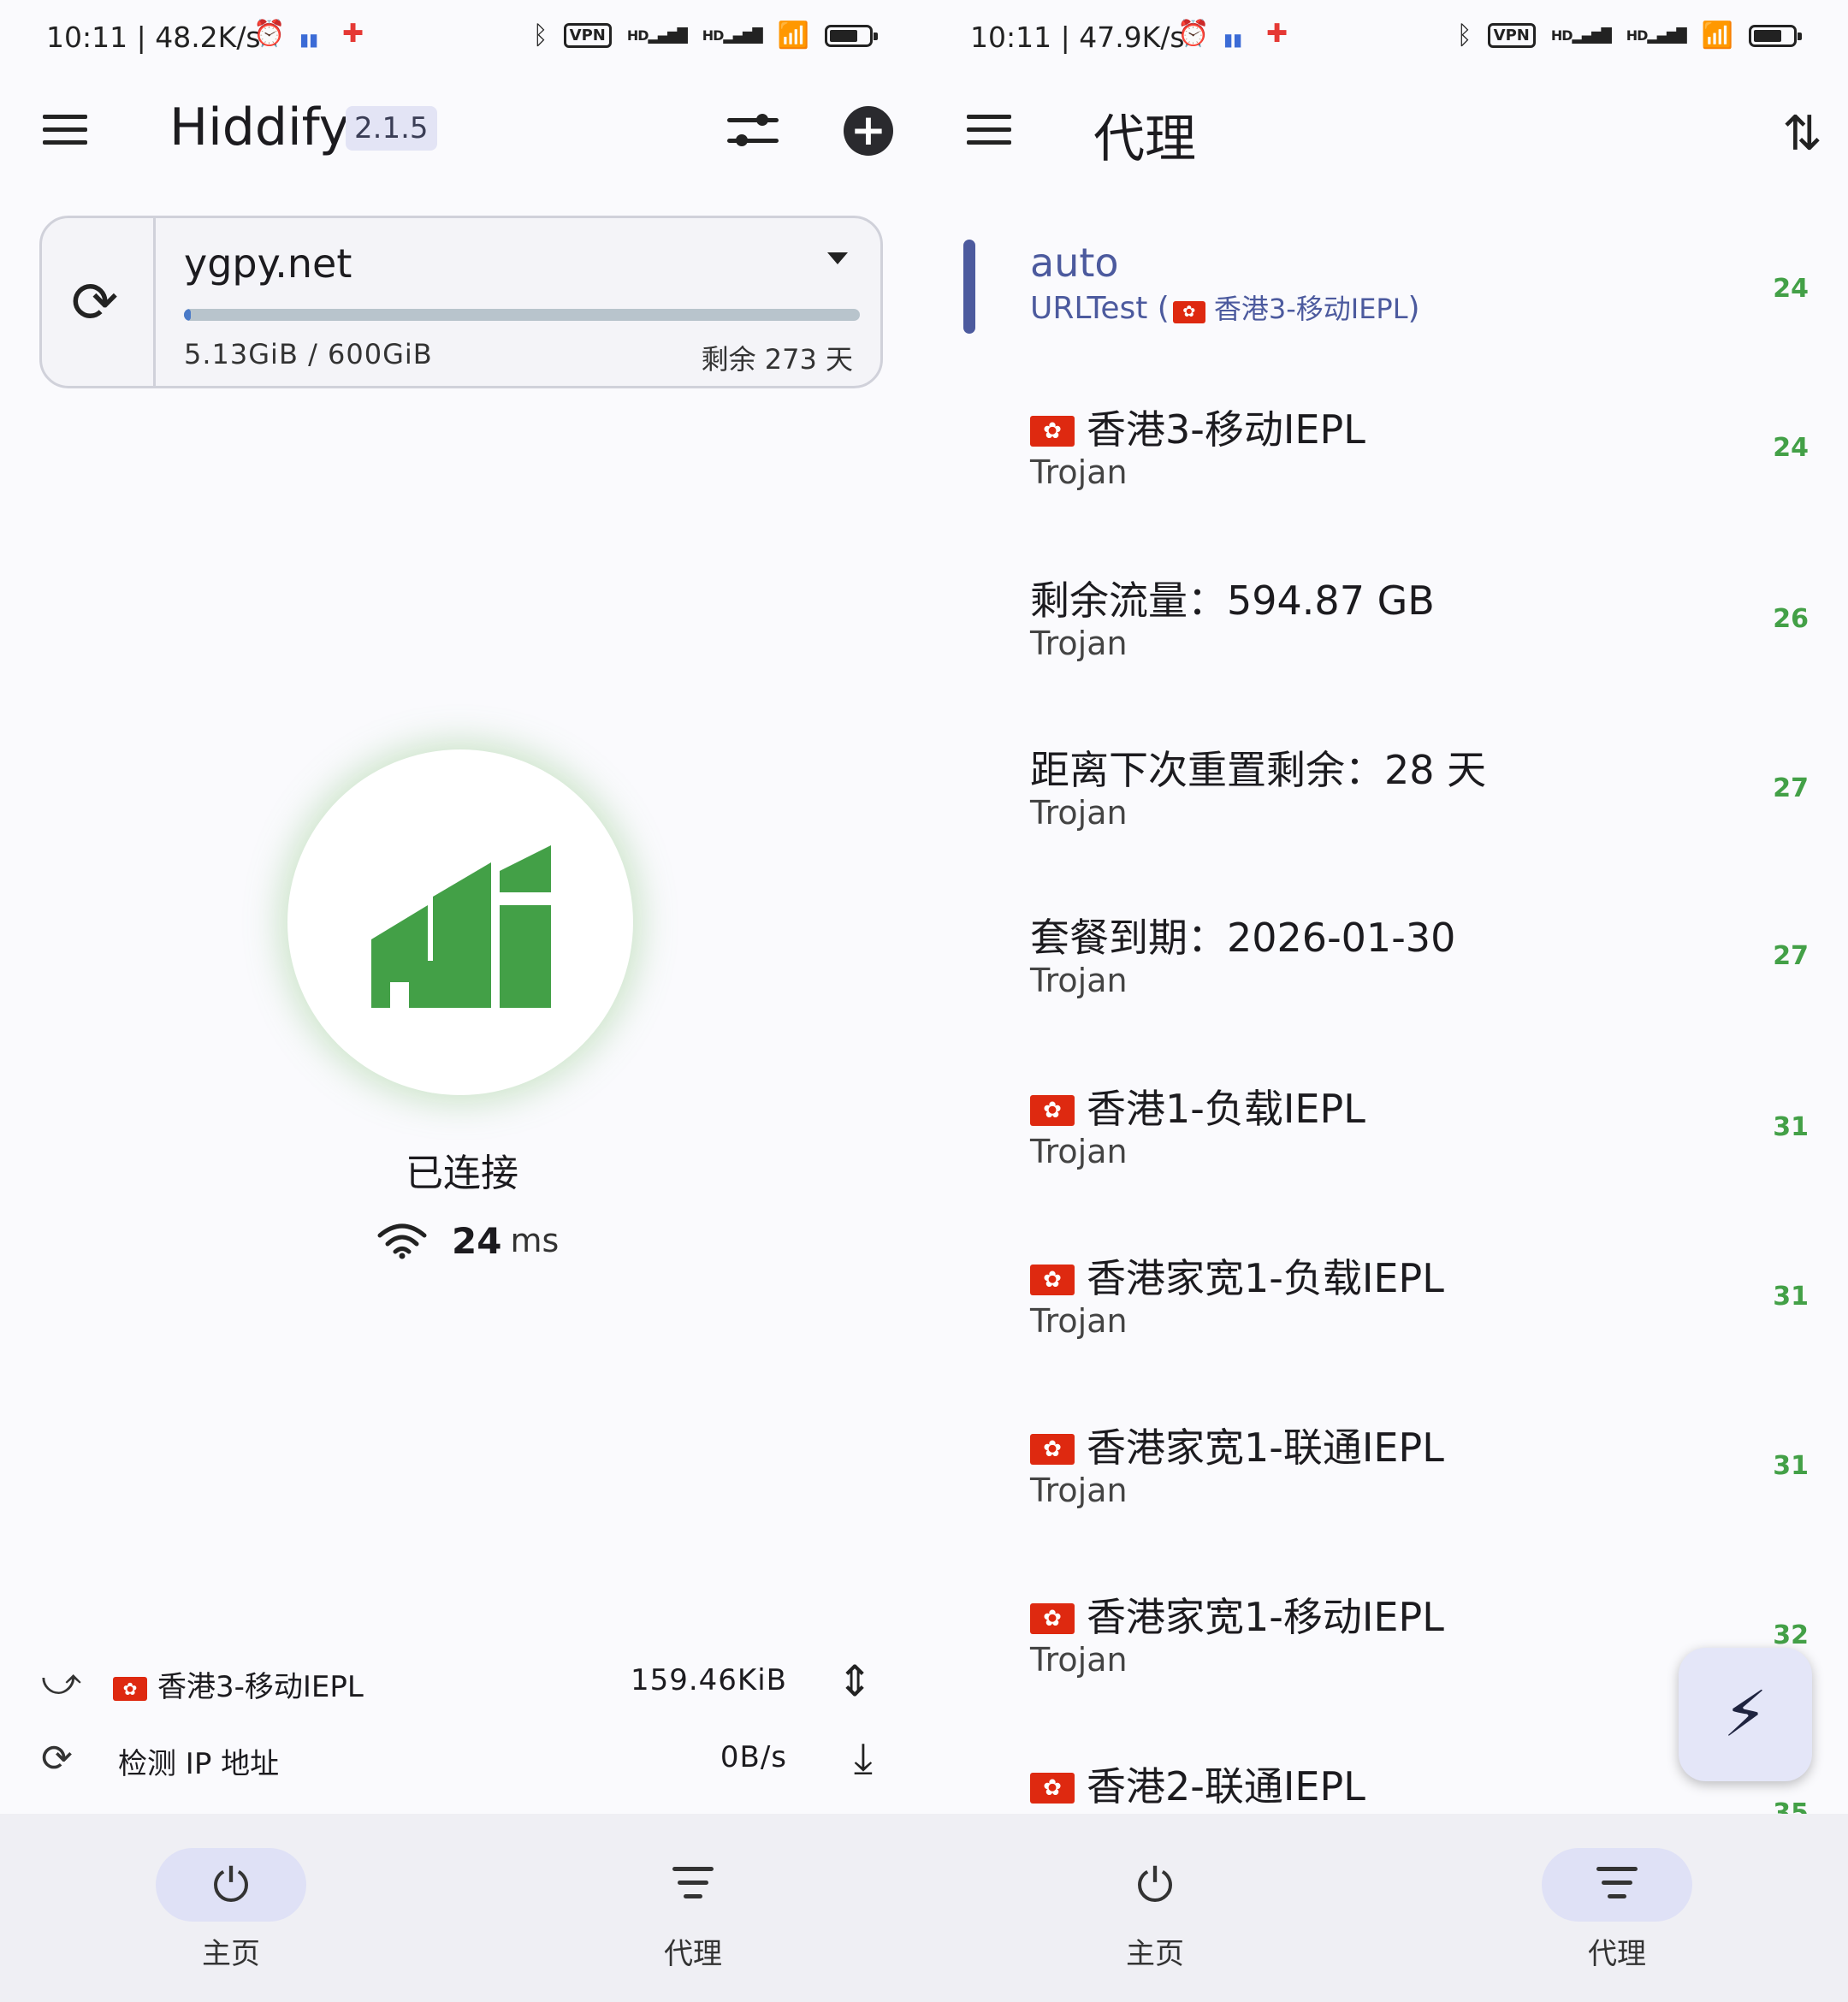  I want to click on wifi-icon, so click(402, 1241).